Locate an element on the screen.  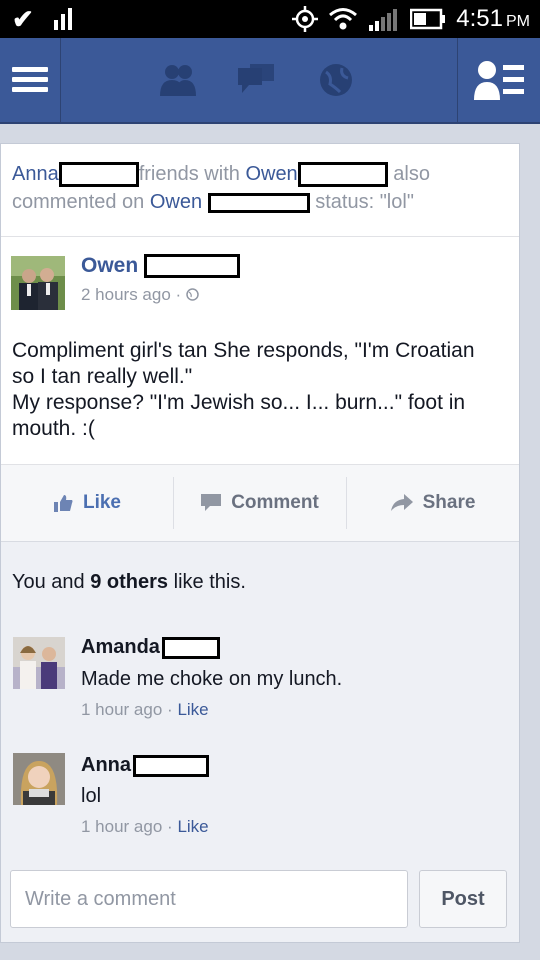
like-label: Like is located at coordinates (102, 502).